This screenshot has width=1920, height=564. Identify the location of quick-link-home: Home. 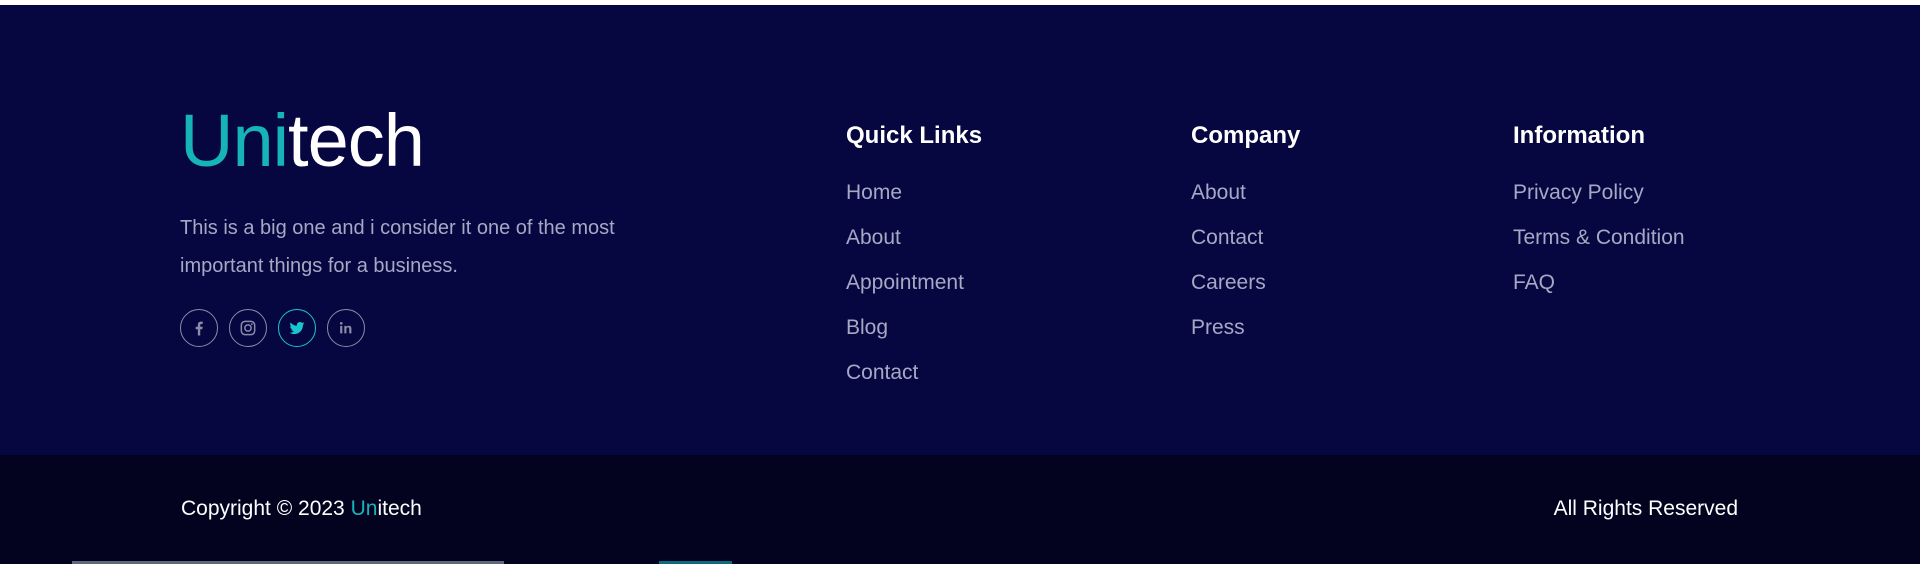
(914, 192).